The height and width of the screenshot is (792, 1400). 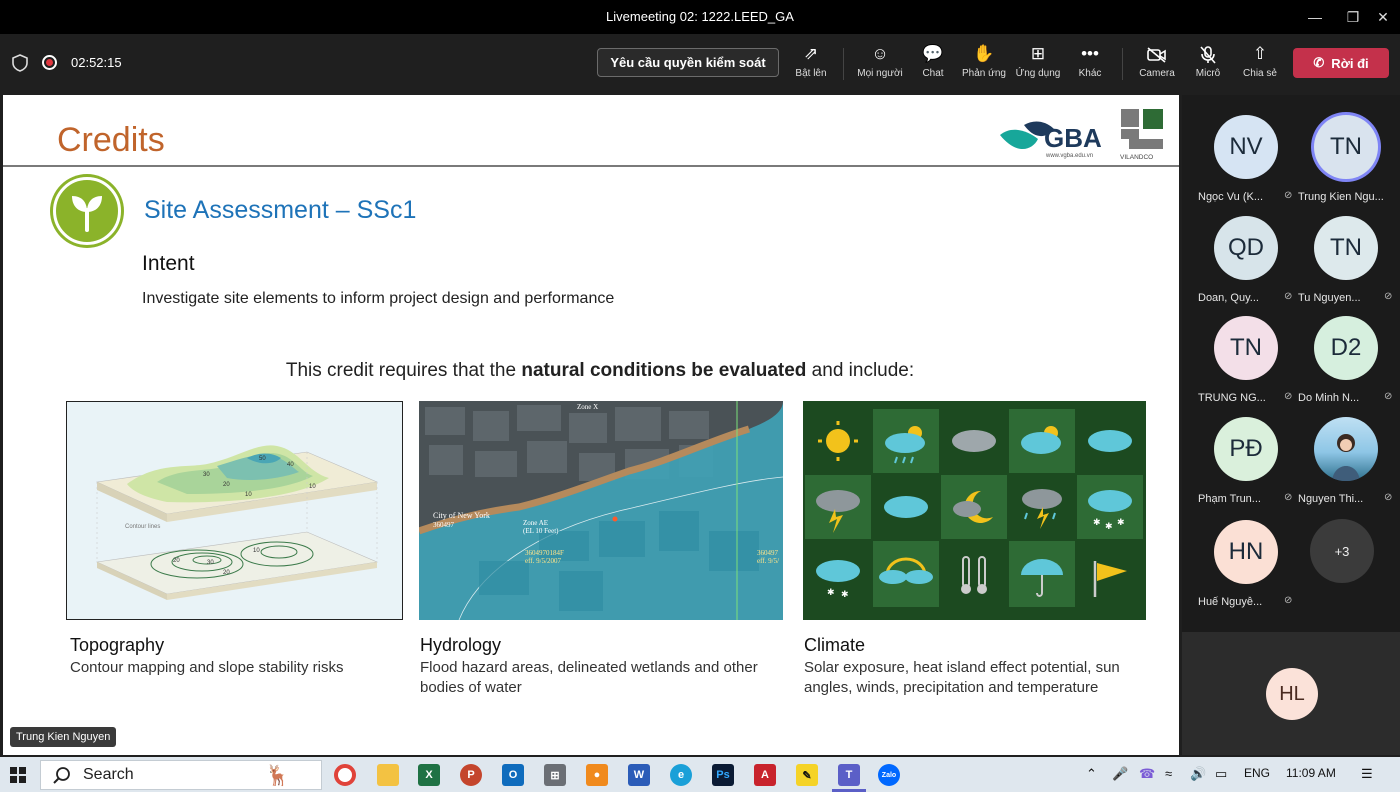 I want to click on autocad-icon: A, so click(x=765, y=775).